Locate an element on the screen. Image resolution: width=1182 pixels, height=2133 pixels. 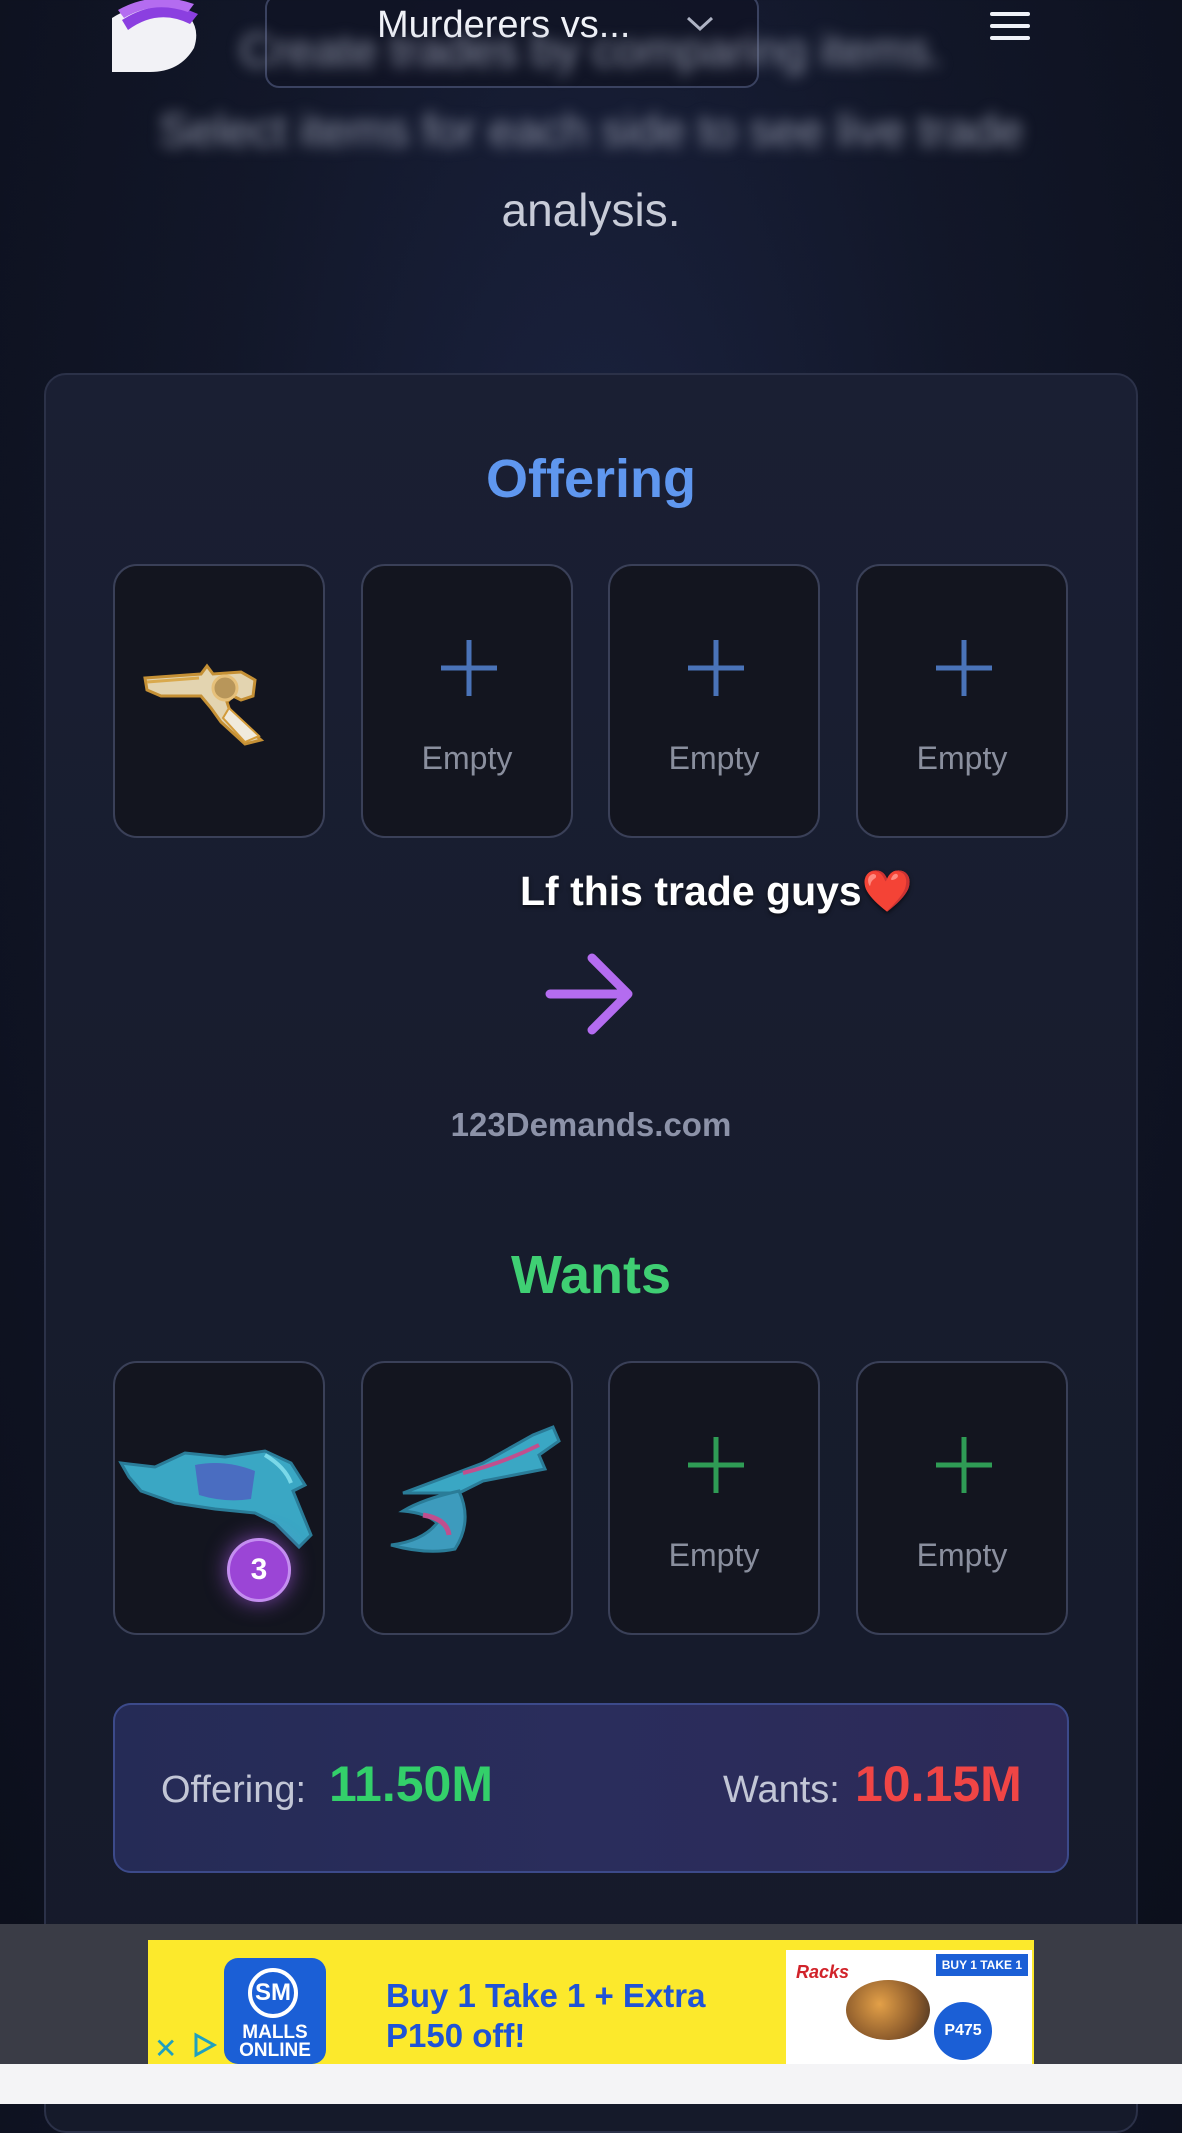
teal-scythe-icon is located at coordinates (475, 1489).